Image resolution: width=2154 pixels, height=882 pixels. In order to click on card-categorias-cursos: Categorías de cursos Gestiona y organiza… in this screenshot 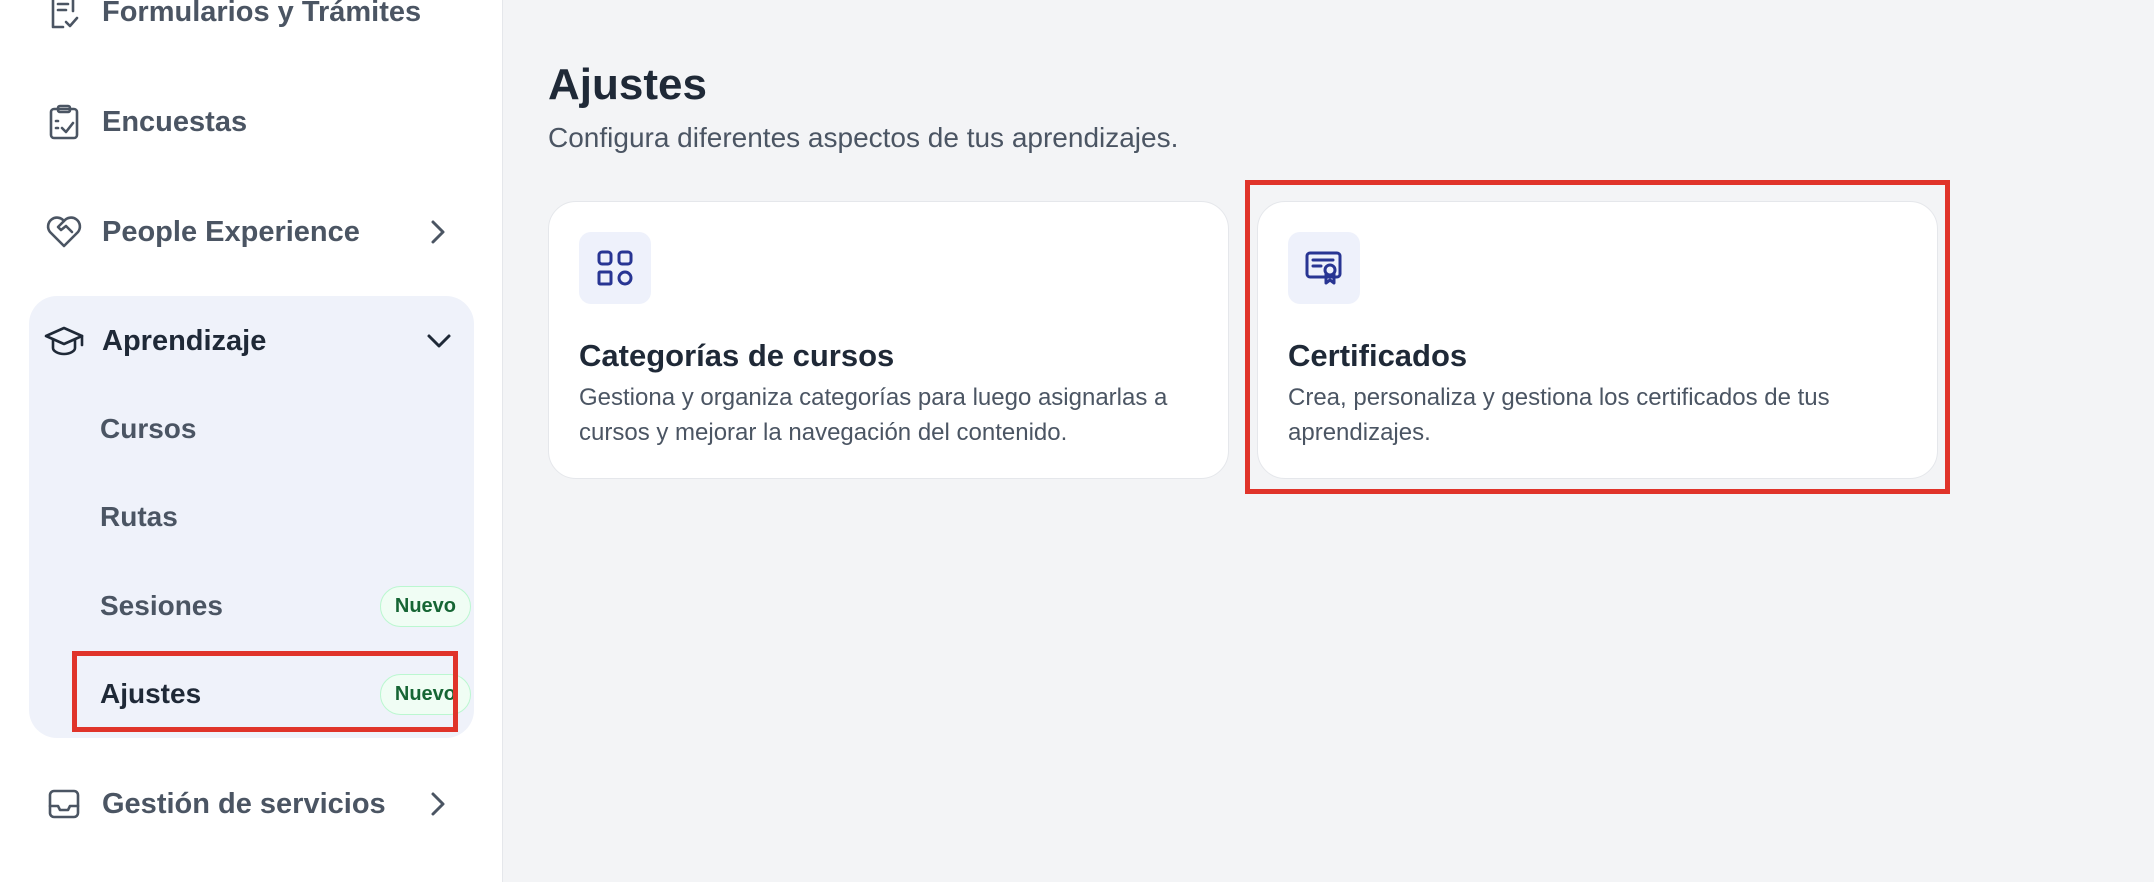, I will do `click(888, 340)`.